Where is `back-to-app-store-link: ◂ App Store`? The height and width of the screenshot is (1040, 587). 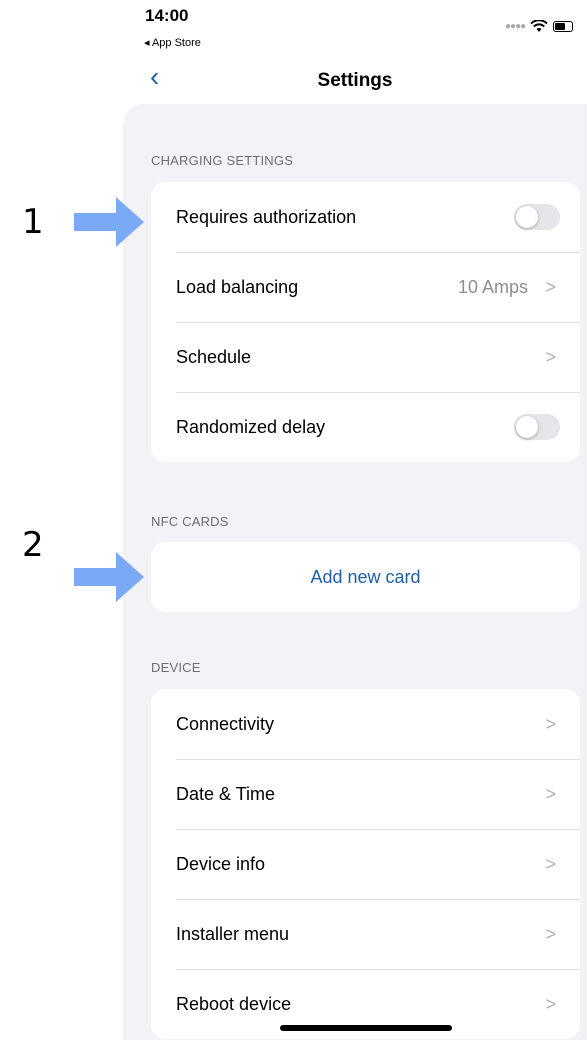
back-to-app-store-link: ◂ App Store is located at coordinates (172, 42).